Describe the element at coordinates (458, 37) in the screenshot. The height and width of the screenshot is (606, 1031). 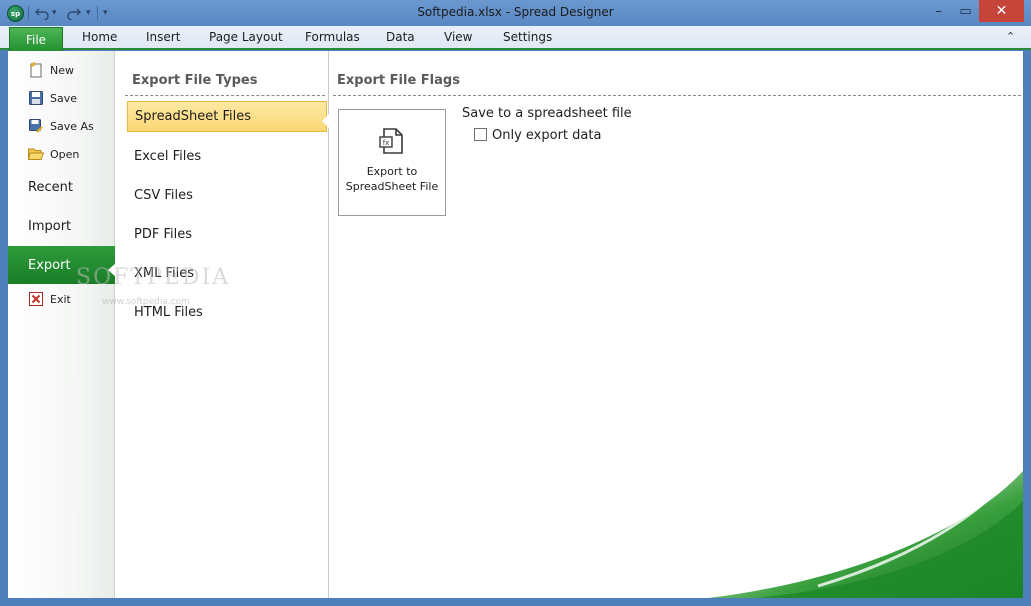
I see `tab-view: View` at that location.